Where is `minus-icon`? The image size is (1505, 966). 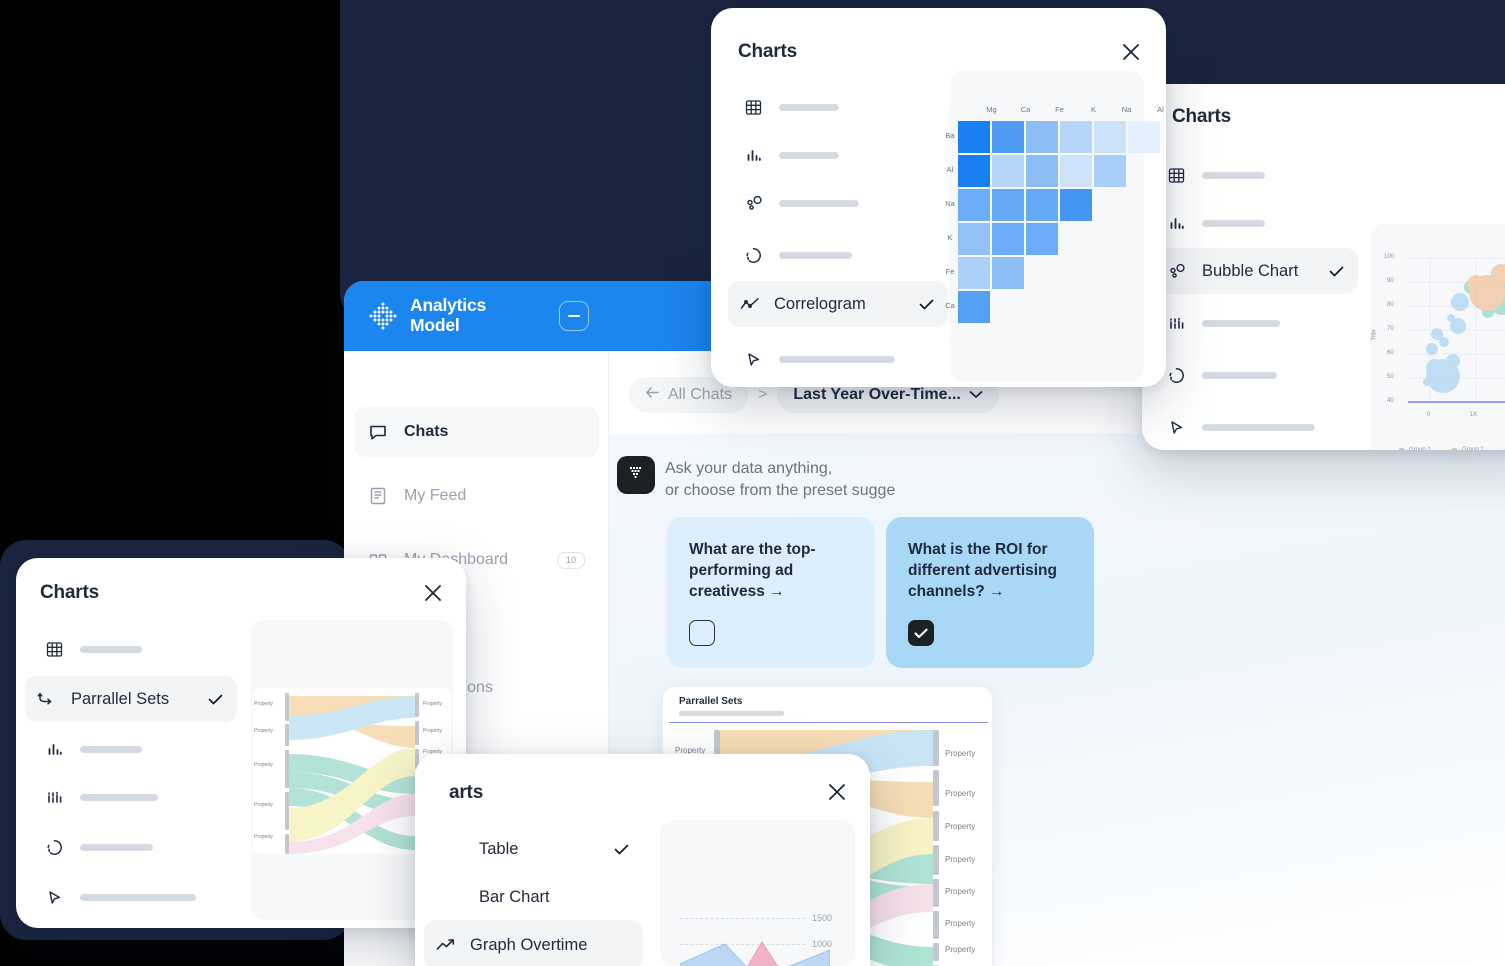
minus-icon is located at coordinates (574, 316).